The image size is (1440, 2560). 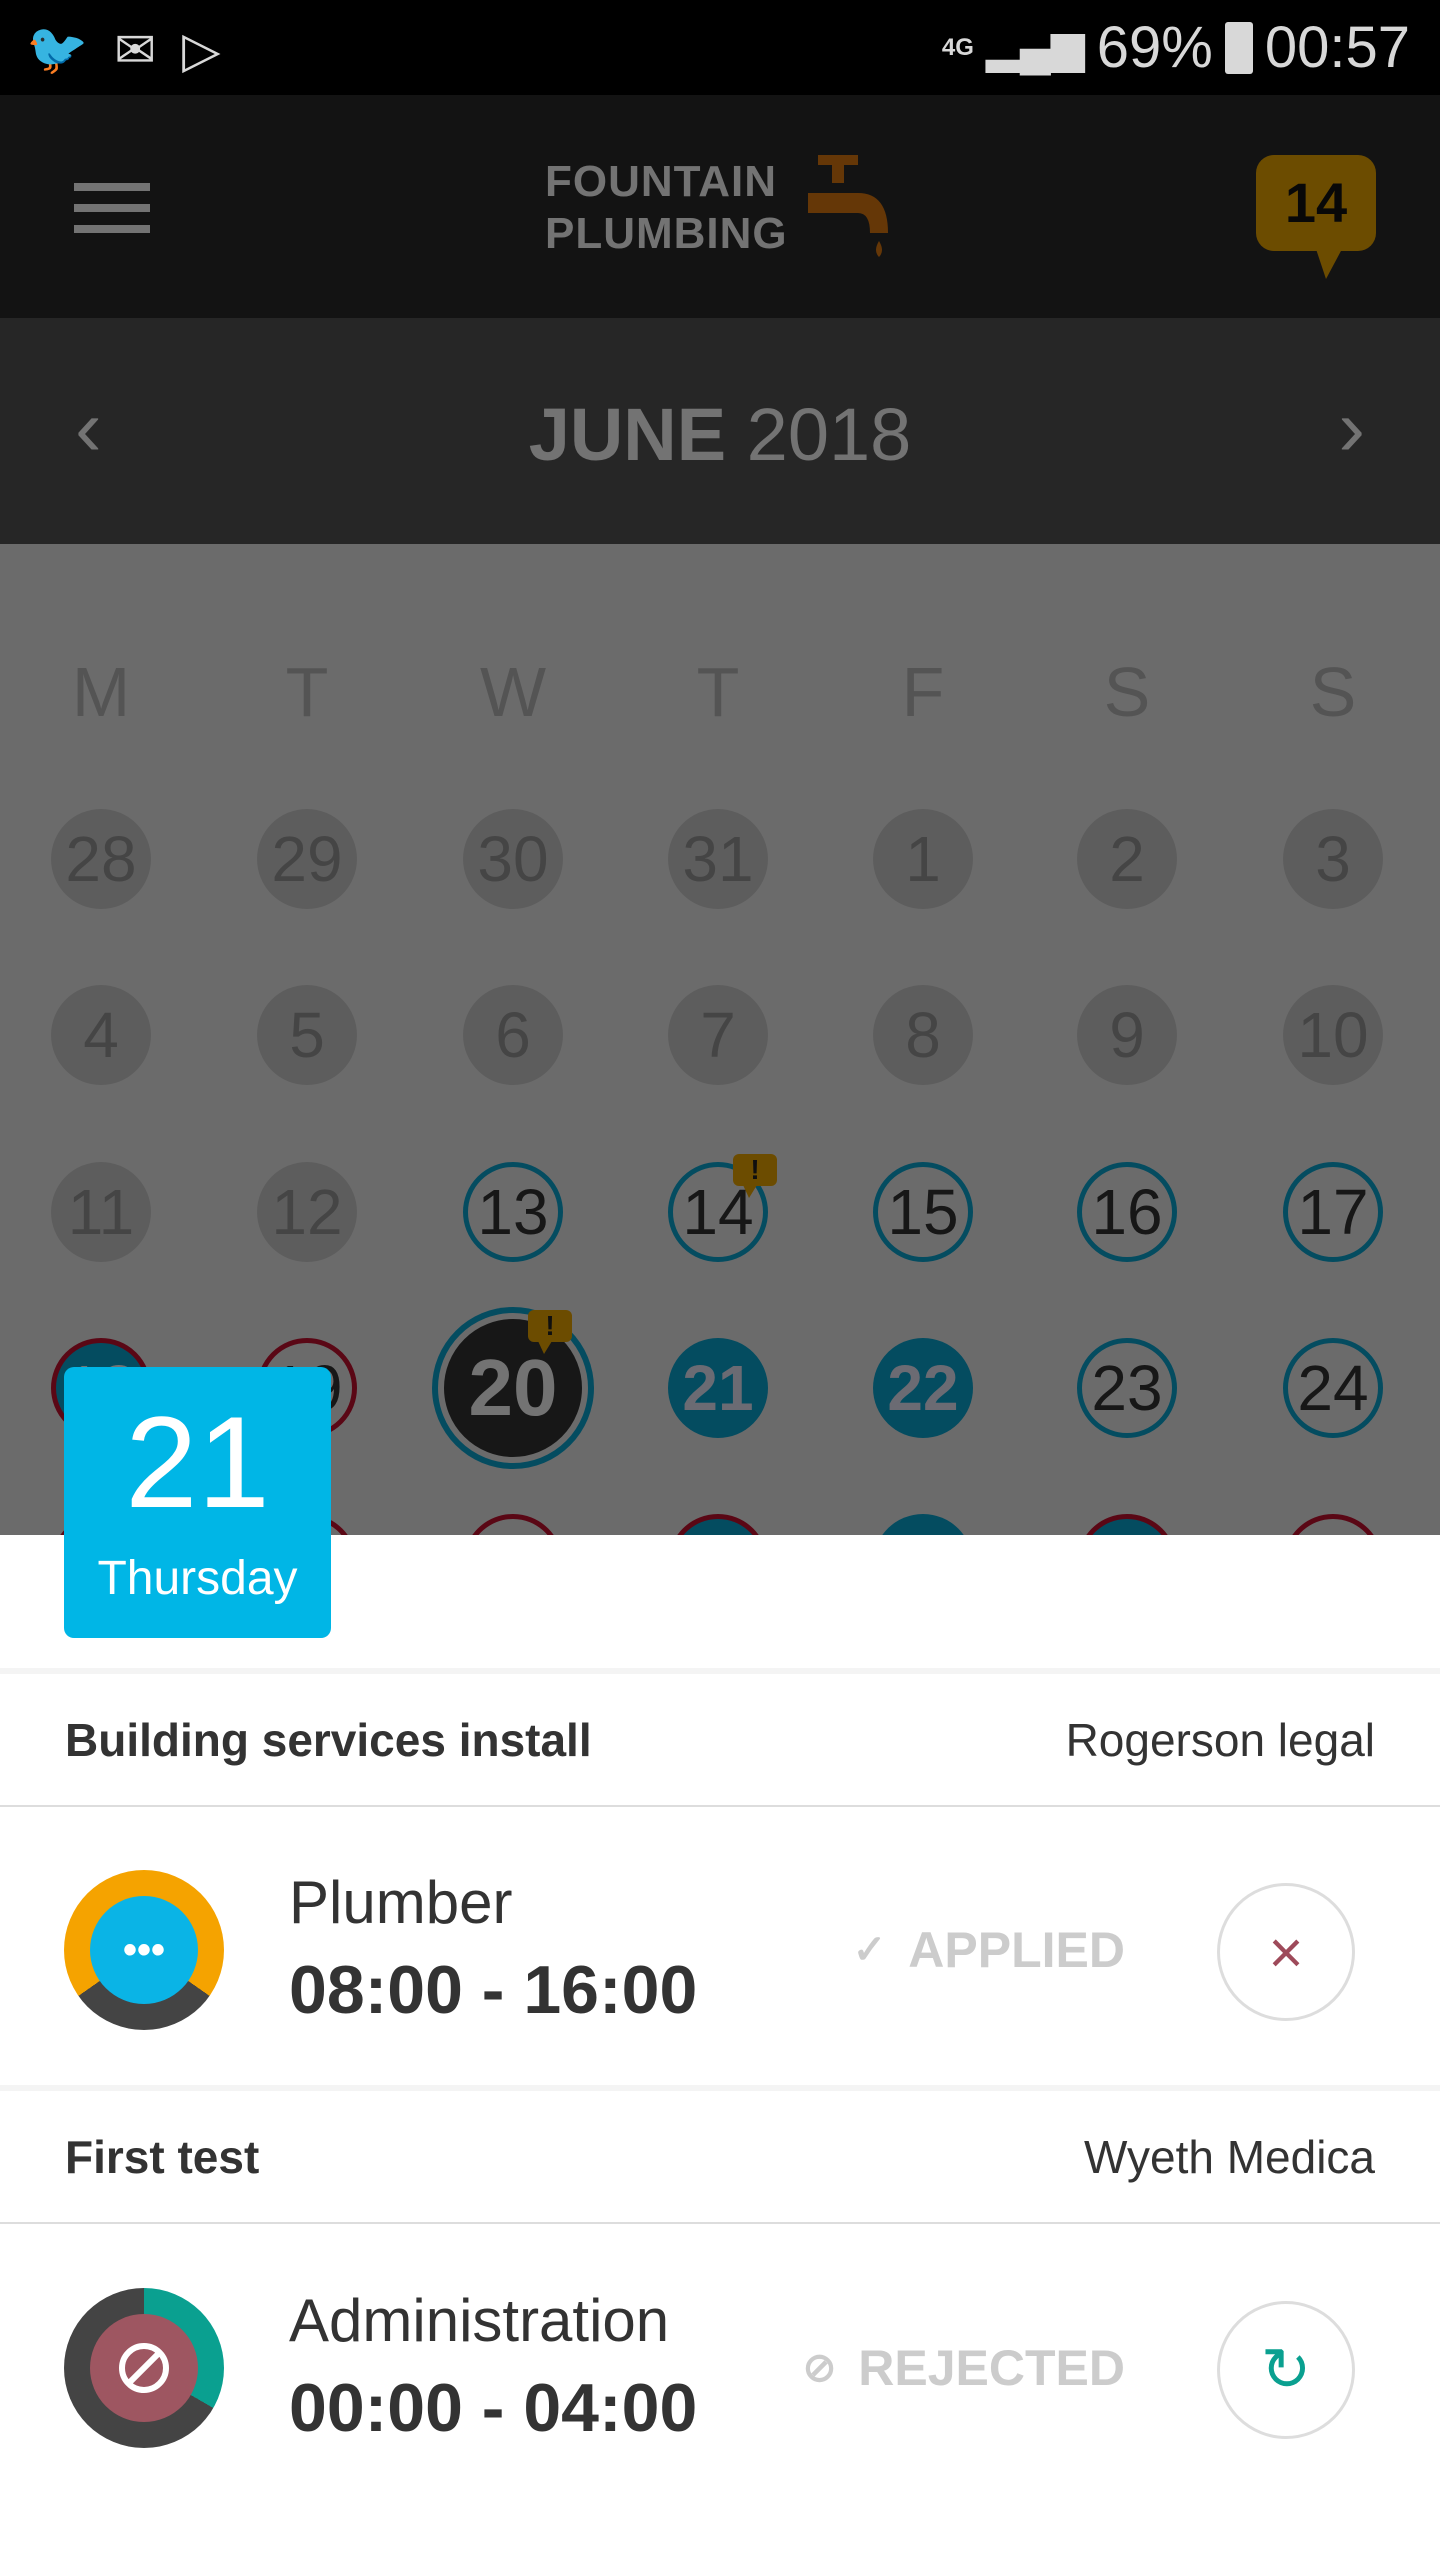 What do you see at coordinates (957, 47) in the screenshot?
I see `network-type: 4G` at bounding box center [957, 47].